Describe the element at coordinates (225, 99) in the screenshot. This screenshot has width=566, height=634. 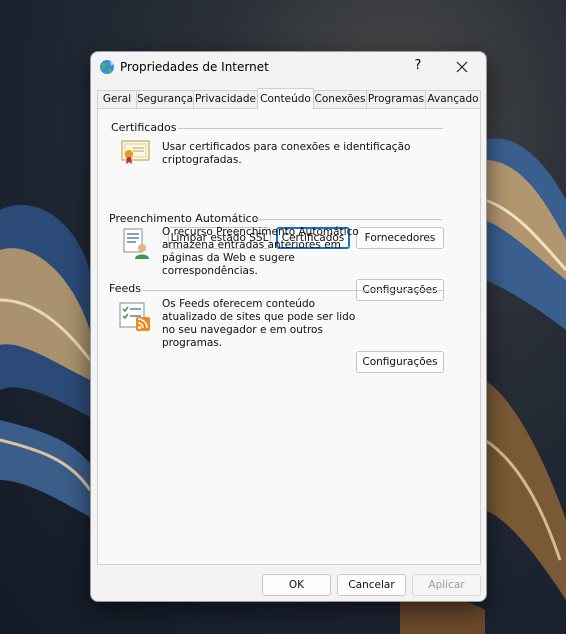
I see `tab-privacidade: Privacidade` at that location.